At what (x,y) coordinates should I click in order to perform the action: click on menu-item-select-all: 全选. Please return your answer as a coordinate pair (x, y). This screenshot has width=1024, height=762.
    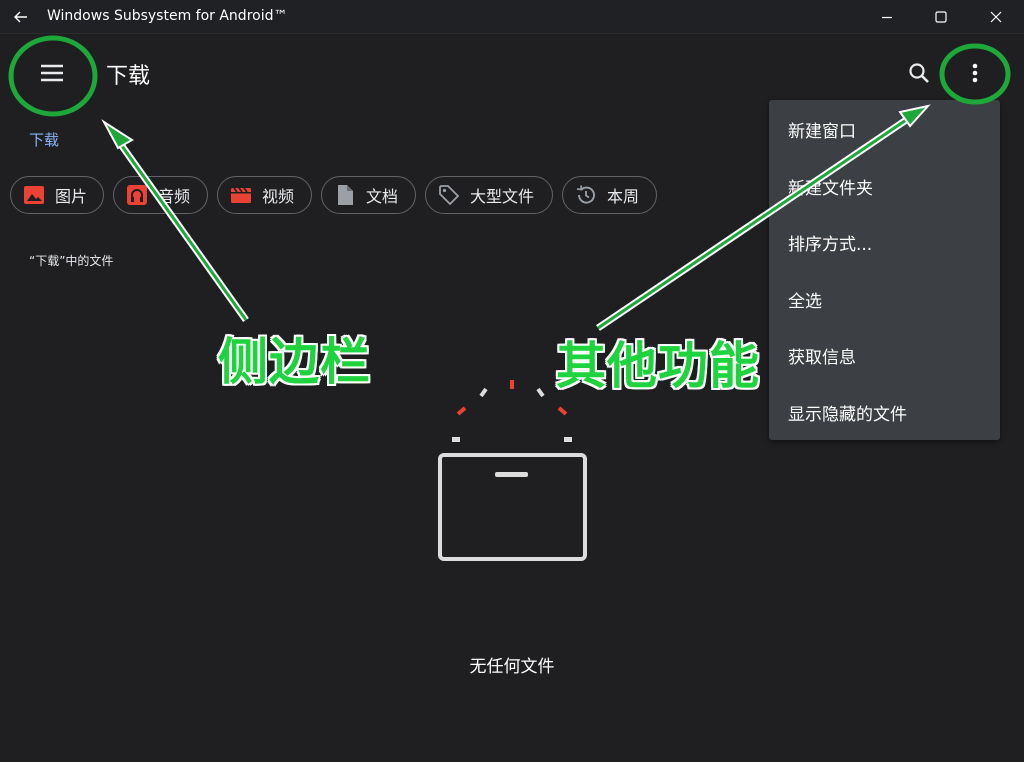
    Looking at the image, I should click on (884, 299).